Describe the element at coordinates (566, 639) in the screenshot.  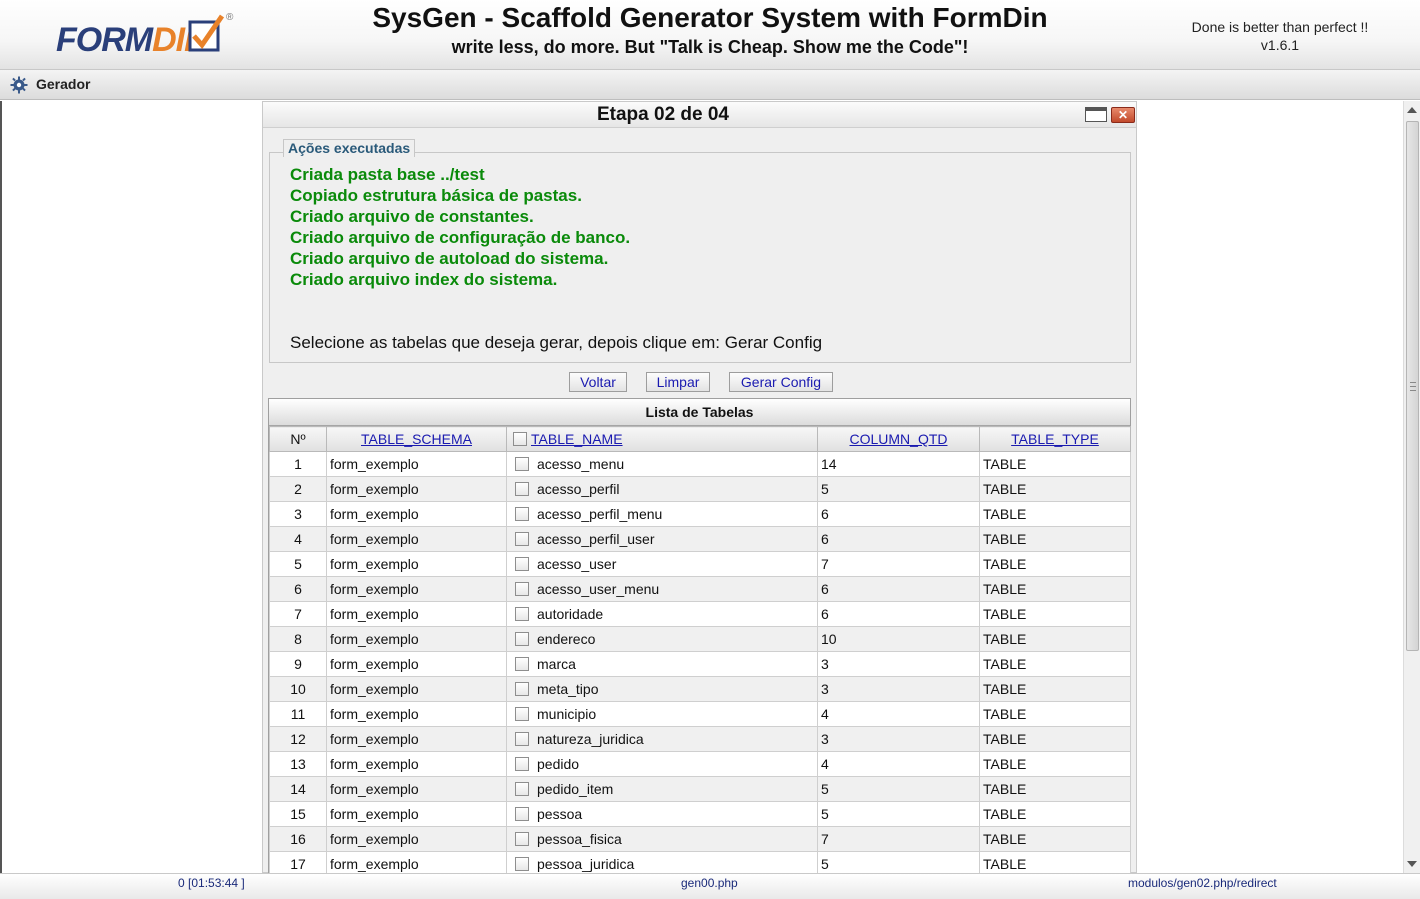
I see `row-table-name: endereco` at that location.